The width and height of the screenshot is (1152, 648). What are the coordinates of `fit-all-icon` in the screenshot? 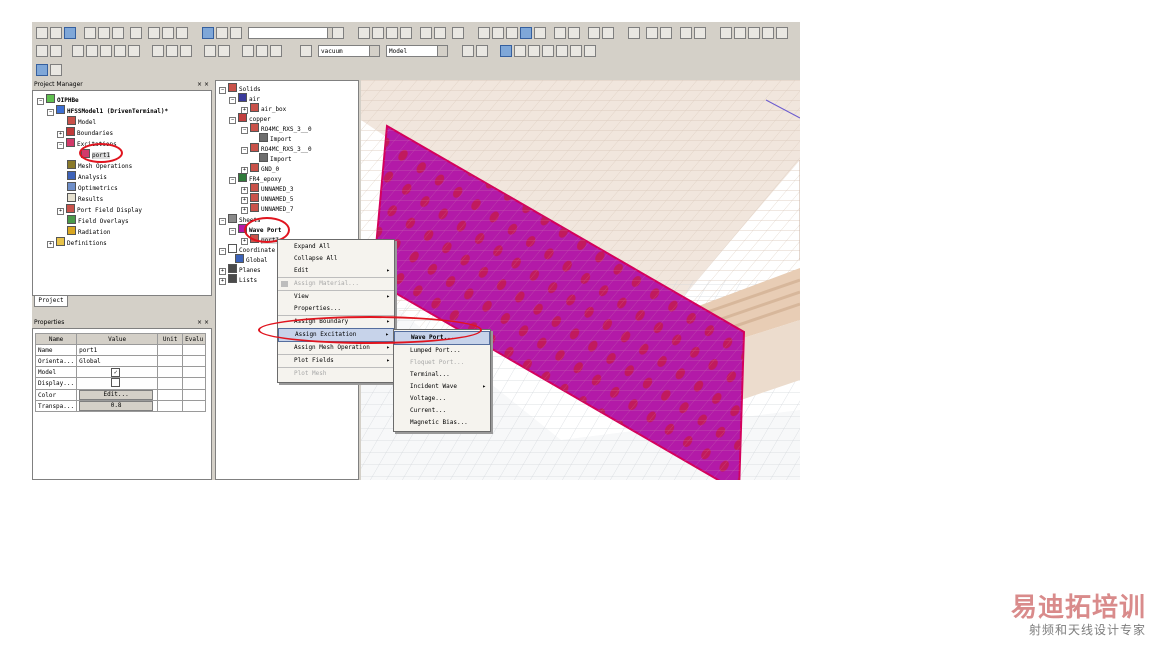 It's located at (526, 33).